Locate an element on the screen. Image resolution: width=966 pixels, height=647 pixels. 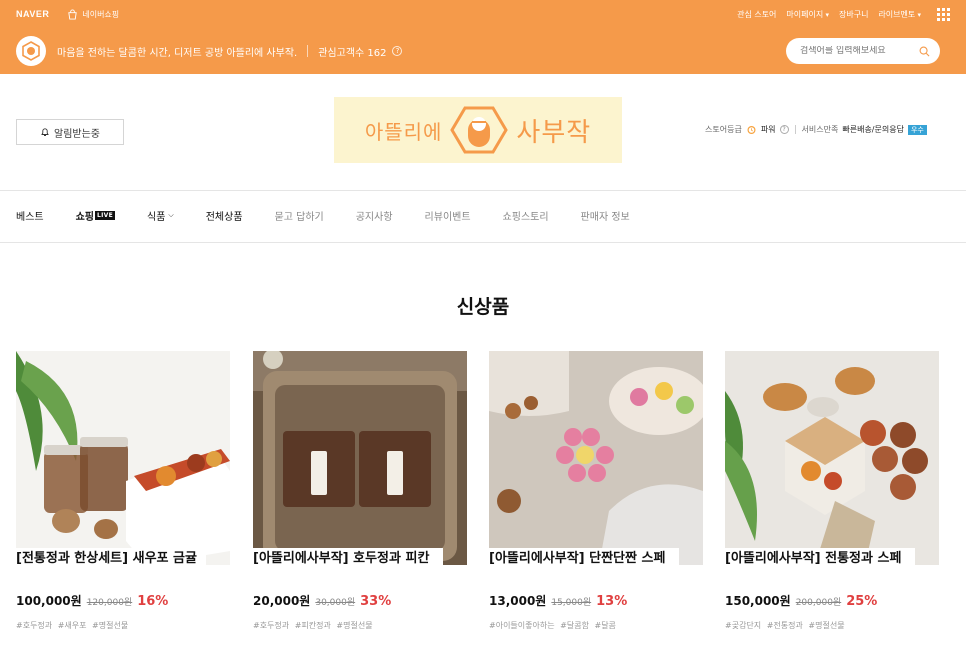
search-icon is located at coordinates (924, 51).